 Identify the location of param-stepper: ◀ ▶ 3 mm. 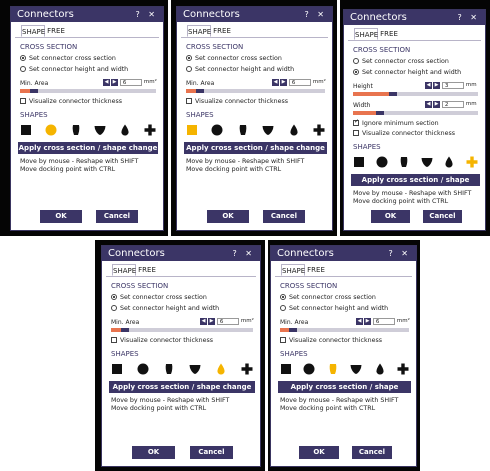
(451, 86).